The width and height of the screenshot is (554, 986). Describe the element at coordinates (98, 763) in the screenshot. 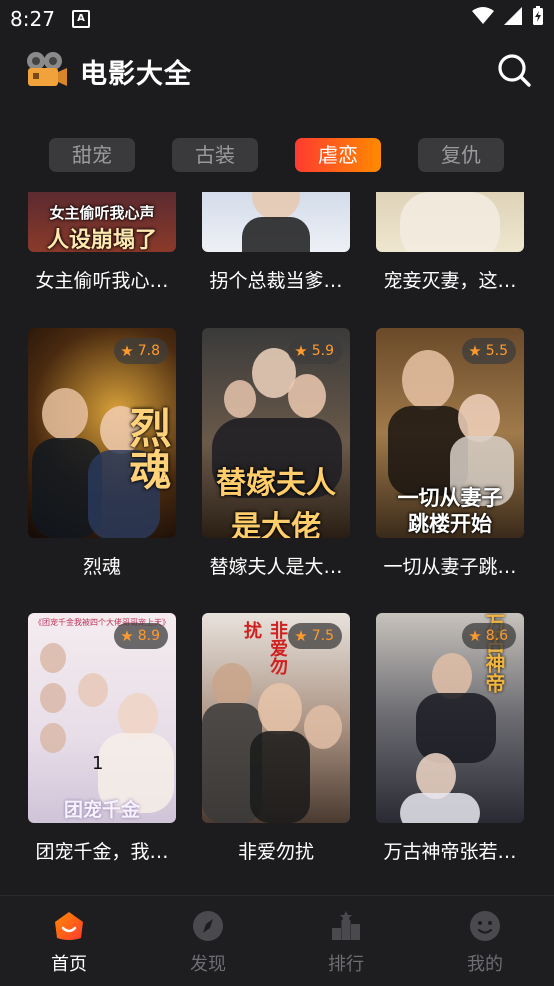

I see `episode-badge: 1` at that location.